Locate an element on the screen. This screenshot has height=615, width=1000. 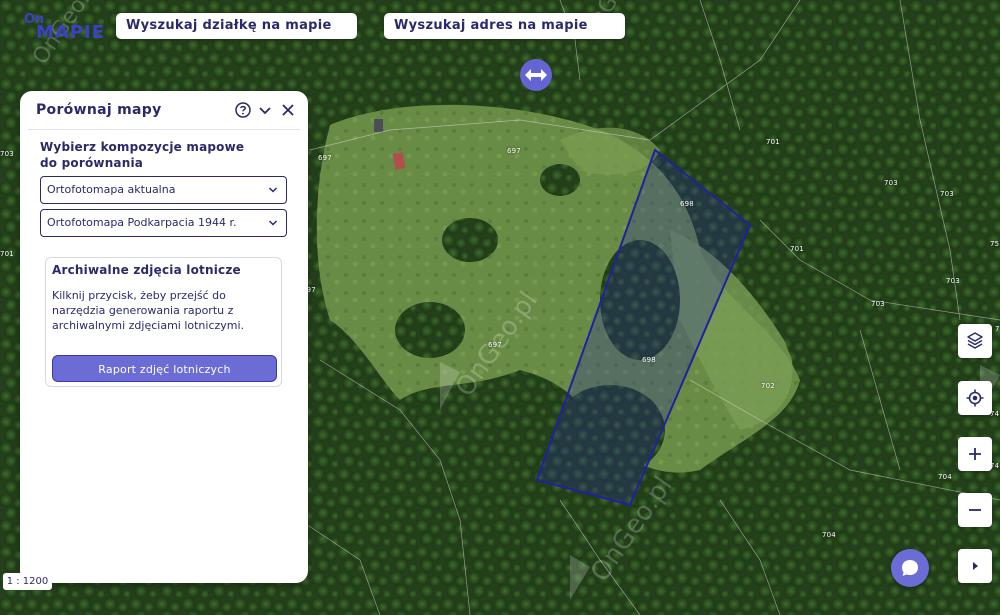
locate-icon is located at coordinates (975, 398).